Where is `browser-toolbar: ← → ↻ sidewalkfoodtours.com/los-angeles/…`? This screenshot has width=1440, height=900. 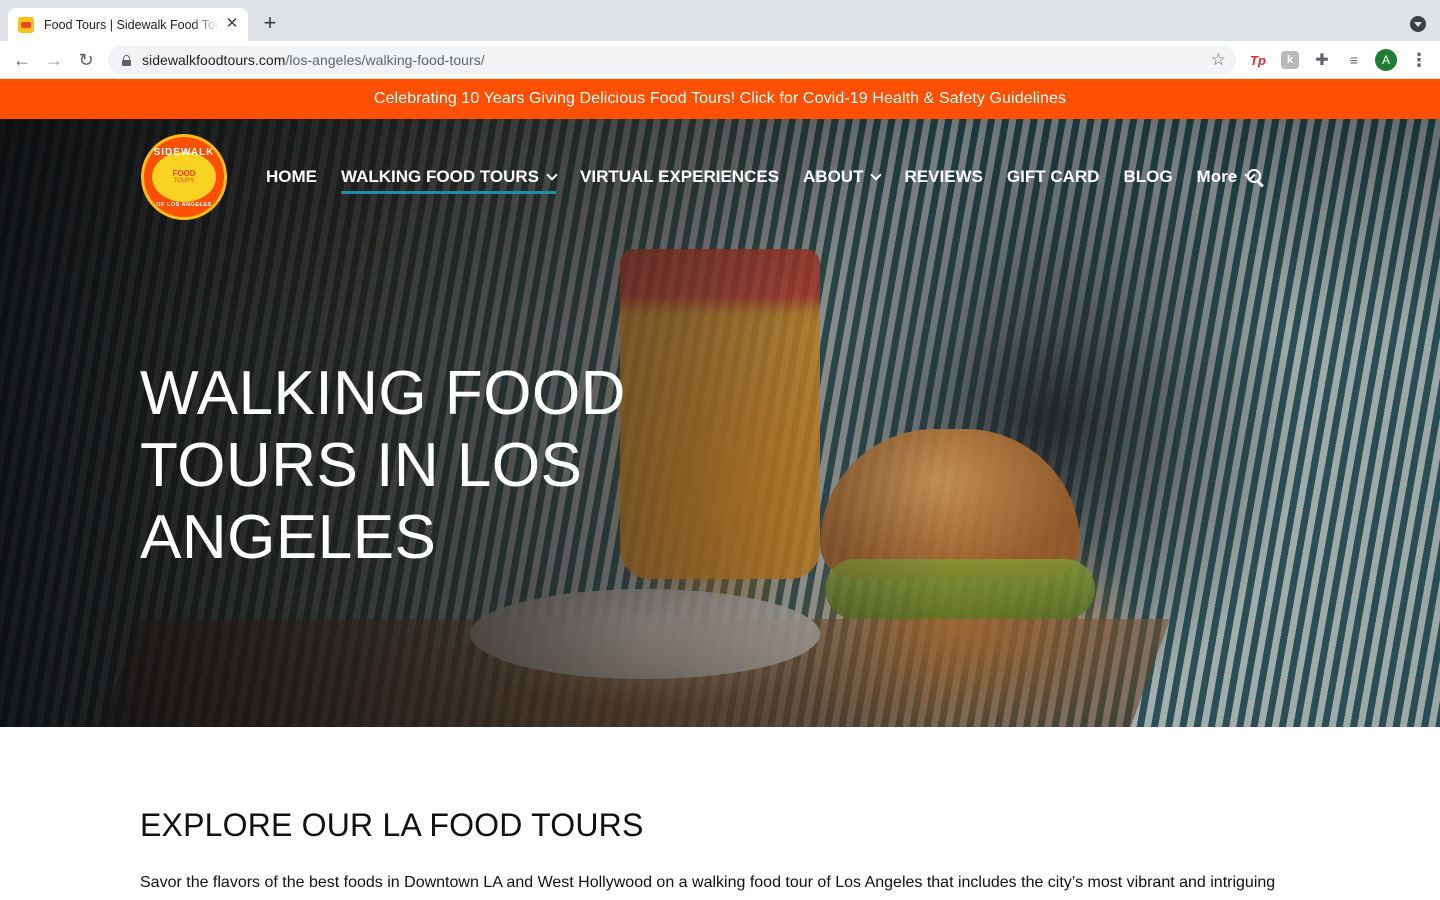
browser-toolbar: ← → ↻ sidewalkfoodtours.com/los-angeles/… is located at coordinates (720, 60).